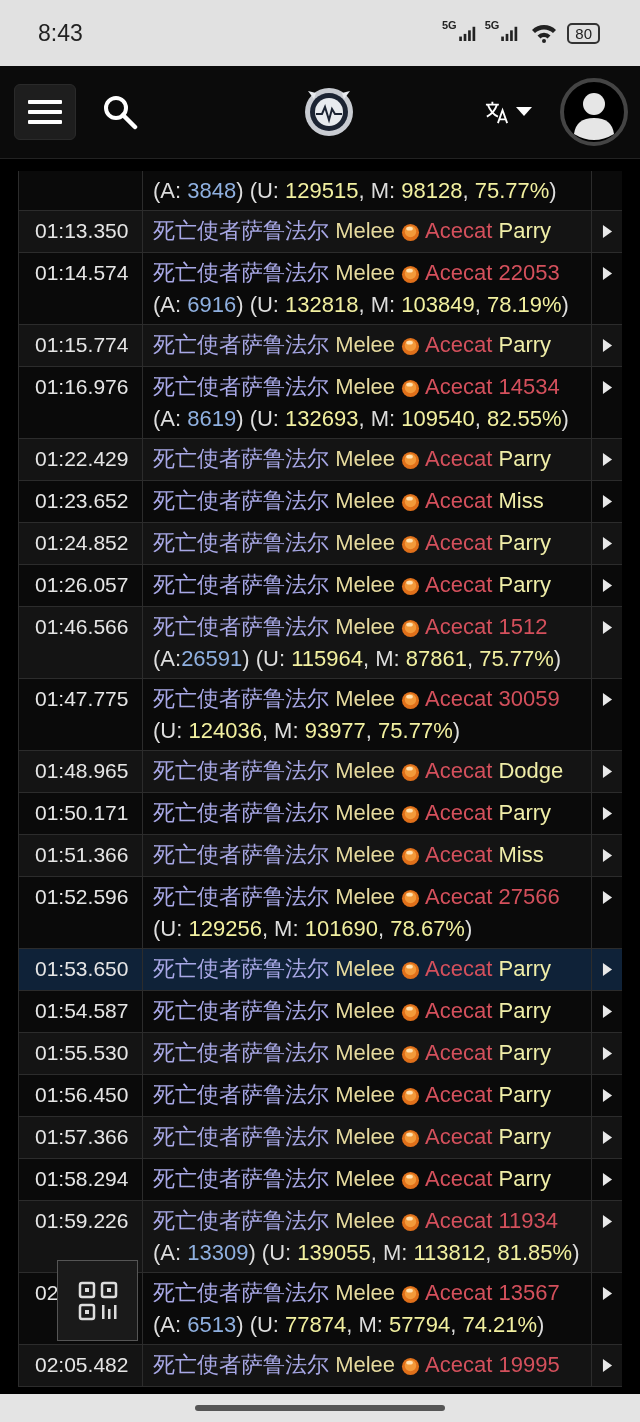 Image resolution: width=640 pixels, height=1422 pixels. What do you see at coordinates (320, 913) in the screenshot?
I see `log-row: 01:52.596 死亡使者萨鲁法尔 Melee Acecat 27566 (U: 129256, M: 101690, 78.67%)` at bounding box center [320, 913].